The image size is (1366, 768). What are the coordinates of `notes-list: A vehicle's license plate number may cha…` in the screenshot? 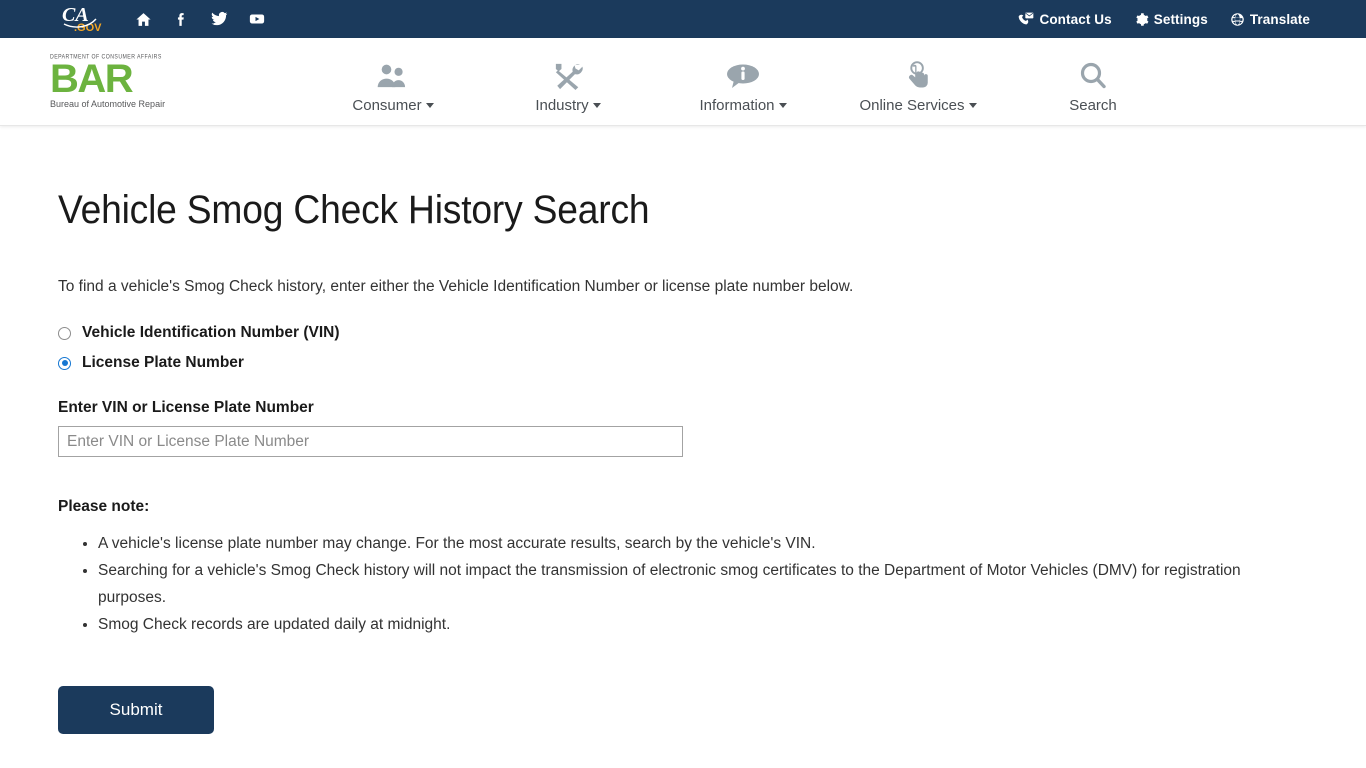 It's located at (650, 584).